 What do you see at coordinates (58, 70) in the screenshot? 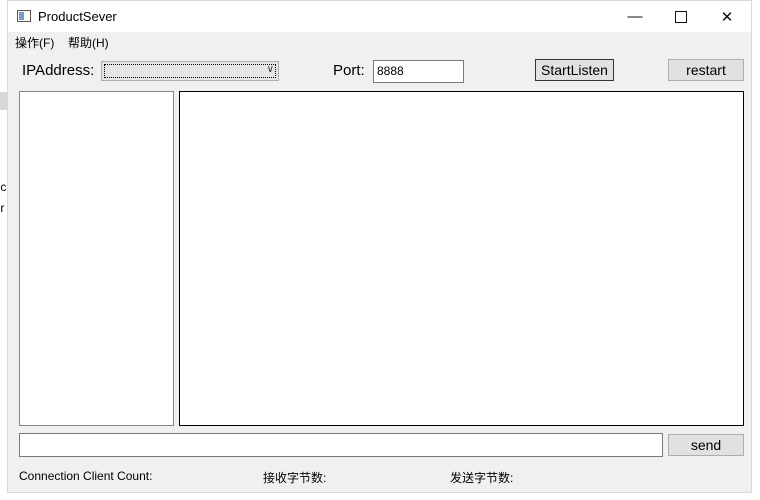
I see `ip-address-label: IPAddress:` at bounding box center [58, 70].